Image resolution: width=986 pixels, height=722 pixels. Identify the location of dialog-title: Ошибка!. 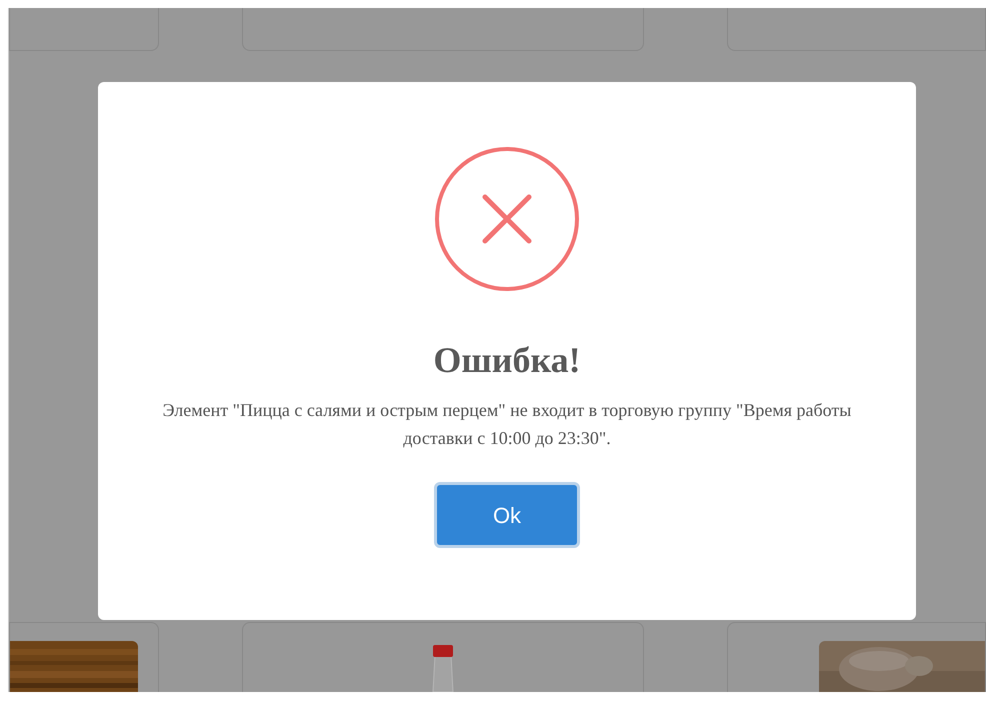
(507, 360).